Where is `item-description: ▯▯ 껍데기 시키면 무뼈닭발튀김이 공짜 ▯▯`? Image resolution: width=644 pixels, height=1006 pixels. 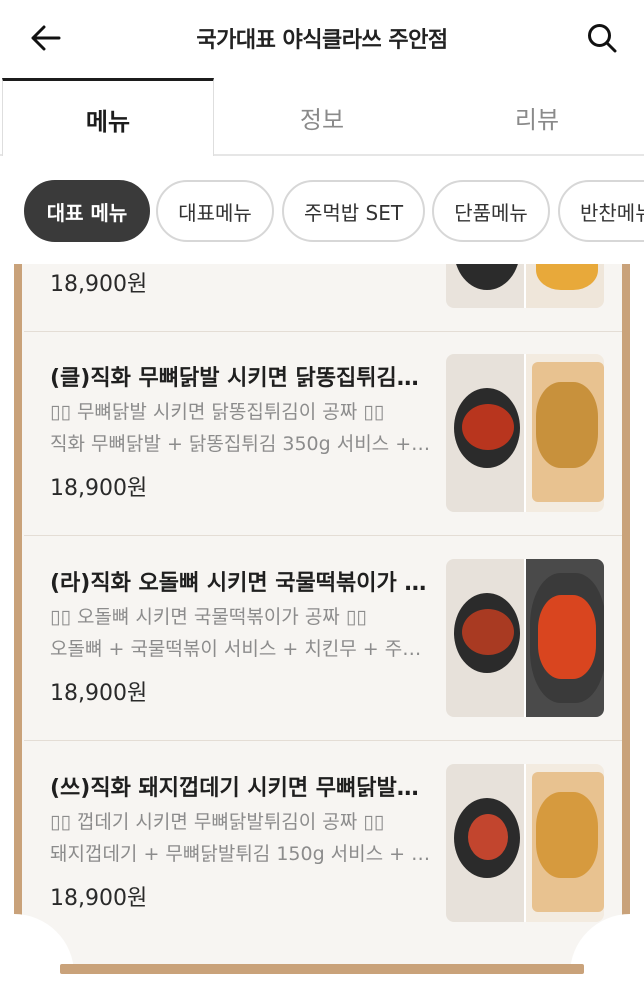
item-description: ▯▯ 껍데기 시키면 무뼈닭발튀김이 공짜 ▯▯ is located at coordinates (217, 822).